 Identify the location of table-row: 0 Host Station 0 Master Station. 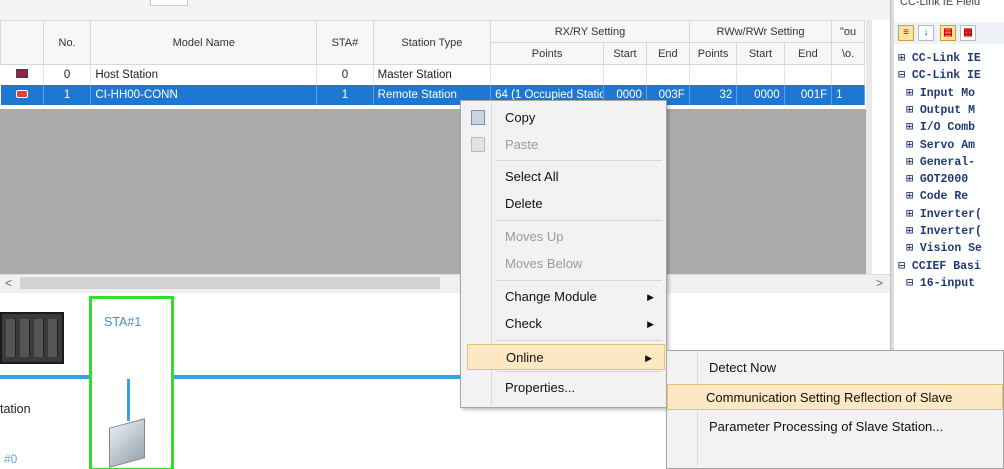
(432, 74).